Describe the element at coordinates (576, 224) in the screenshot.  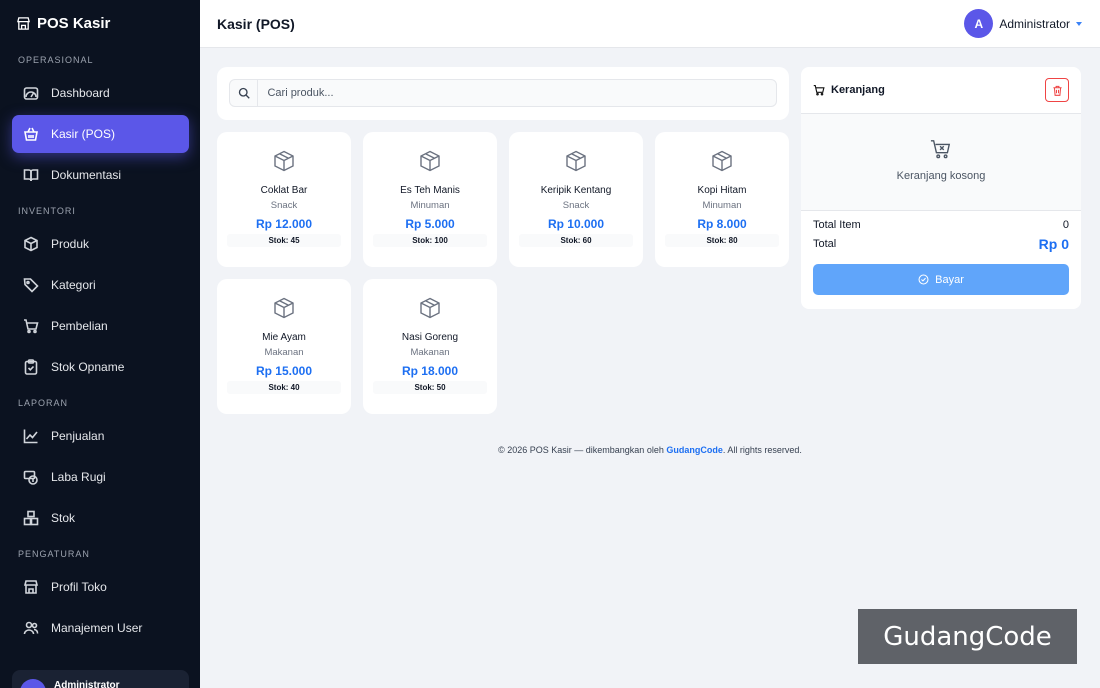
I see `product-price: Rp 10.000` at that location.